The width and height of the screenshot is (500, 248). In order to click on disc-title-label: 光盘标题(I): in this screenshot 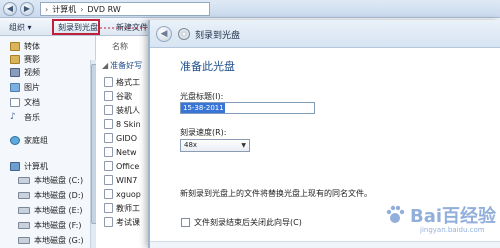, I will do `click(202, 96)`.